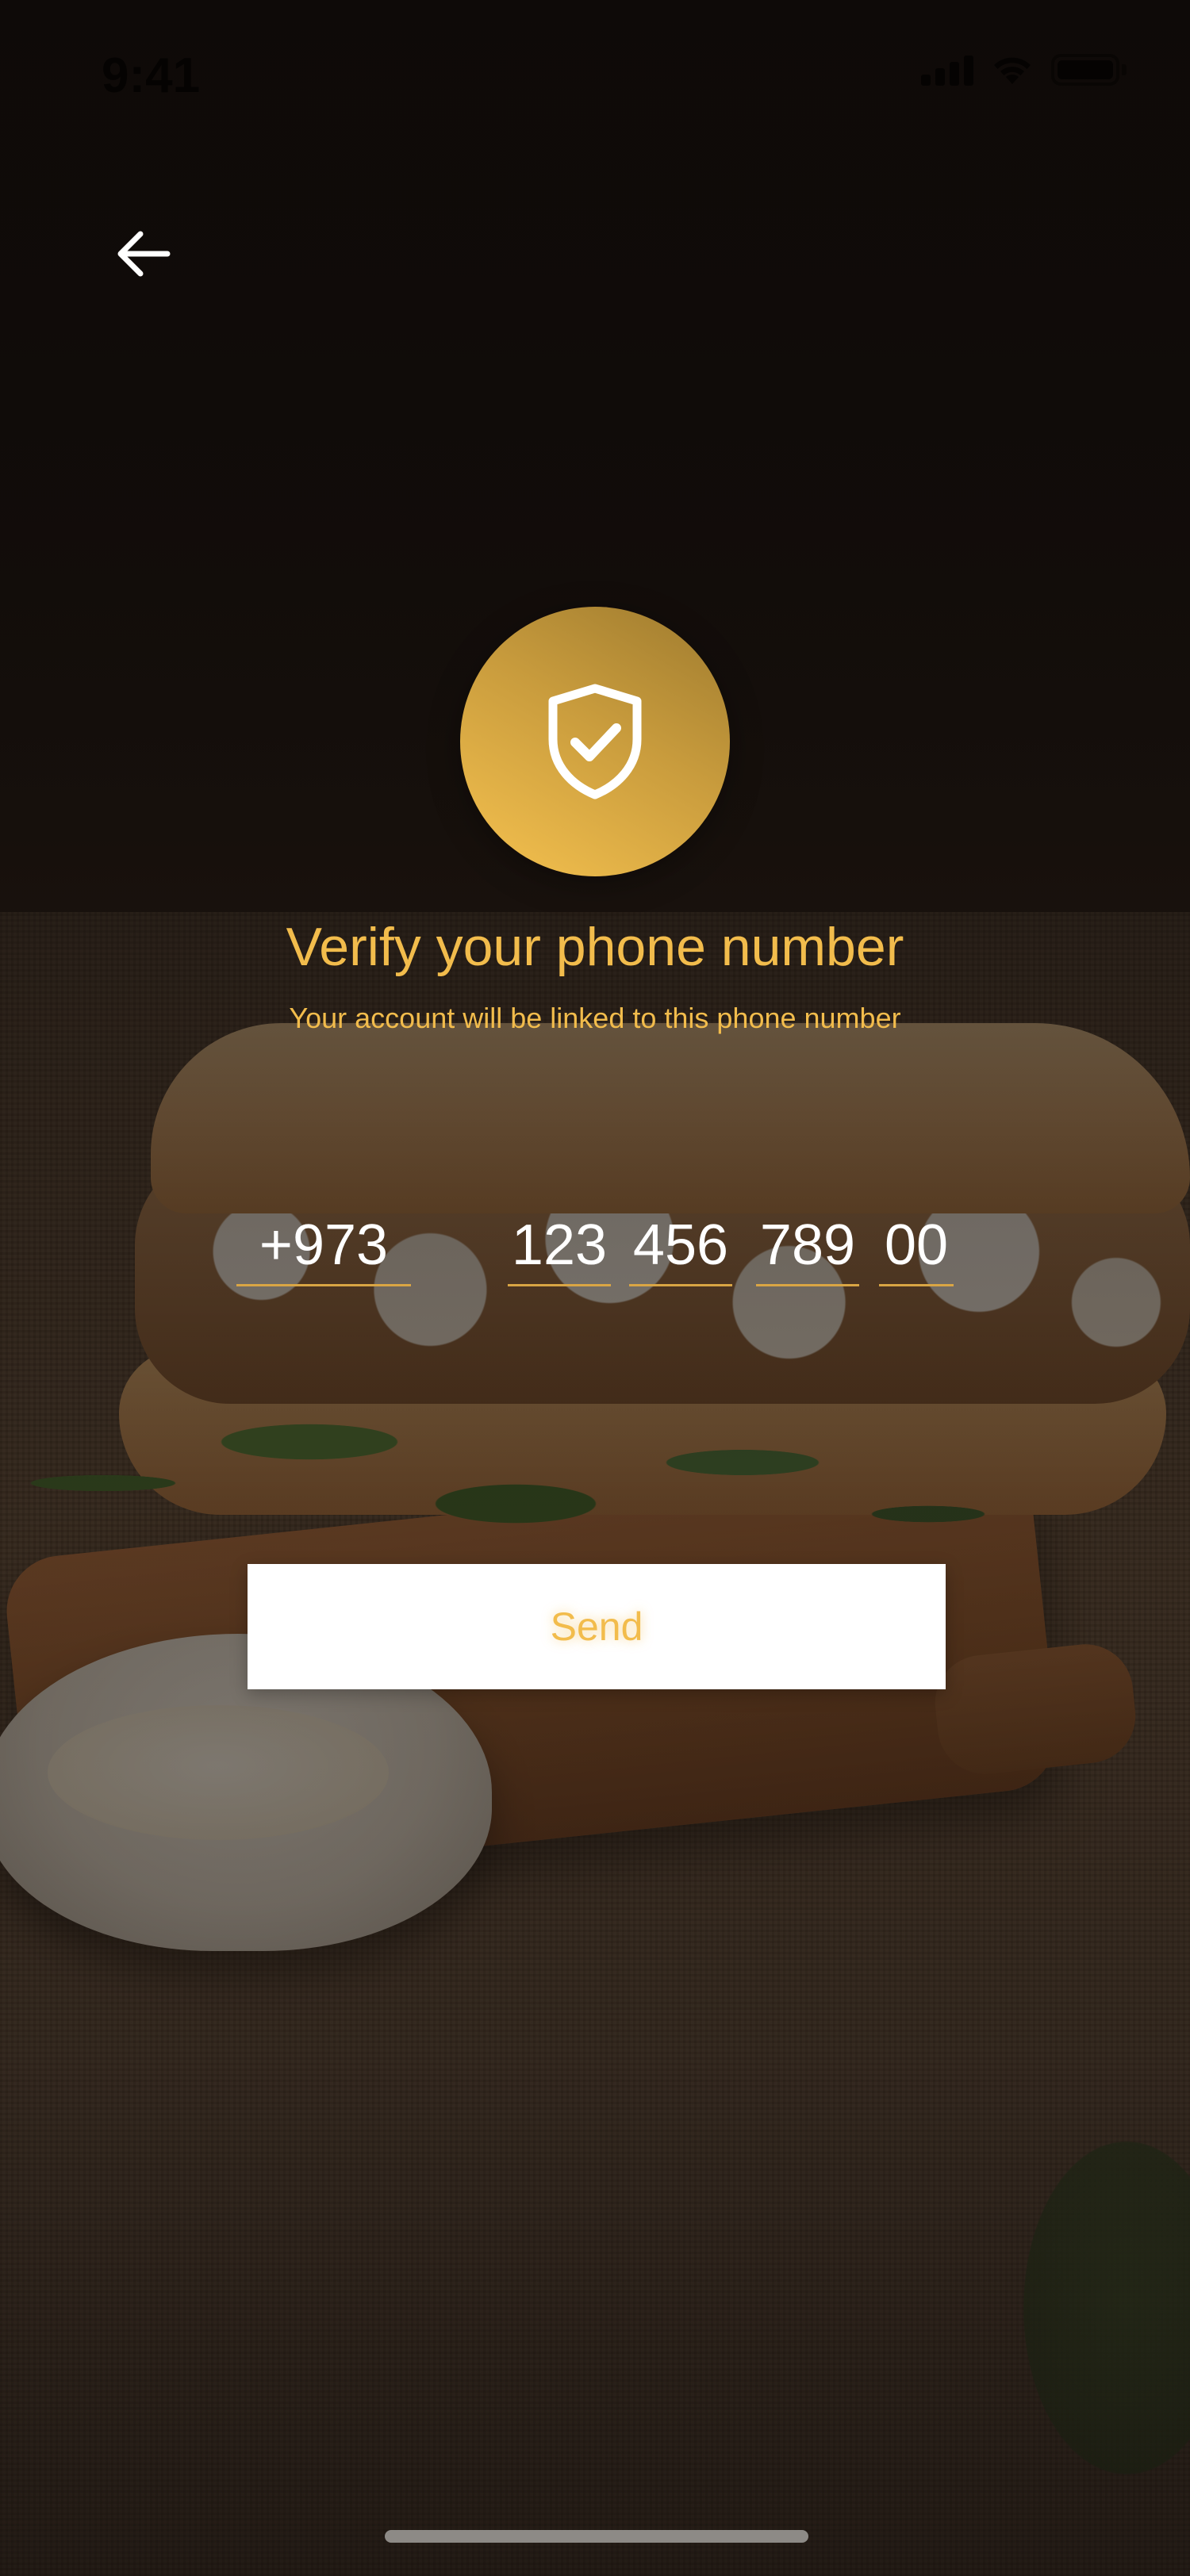 Image resolution: width=1190 pixels, height=2576 pixels. I want to click on home-indicator, so click(596, 2536).